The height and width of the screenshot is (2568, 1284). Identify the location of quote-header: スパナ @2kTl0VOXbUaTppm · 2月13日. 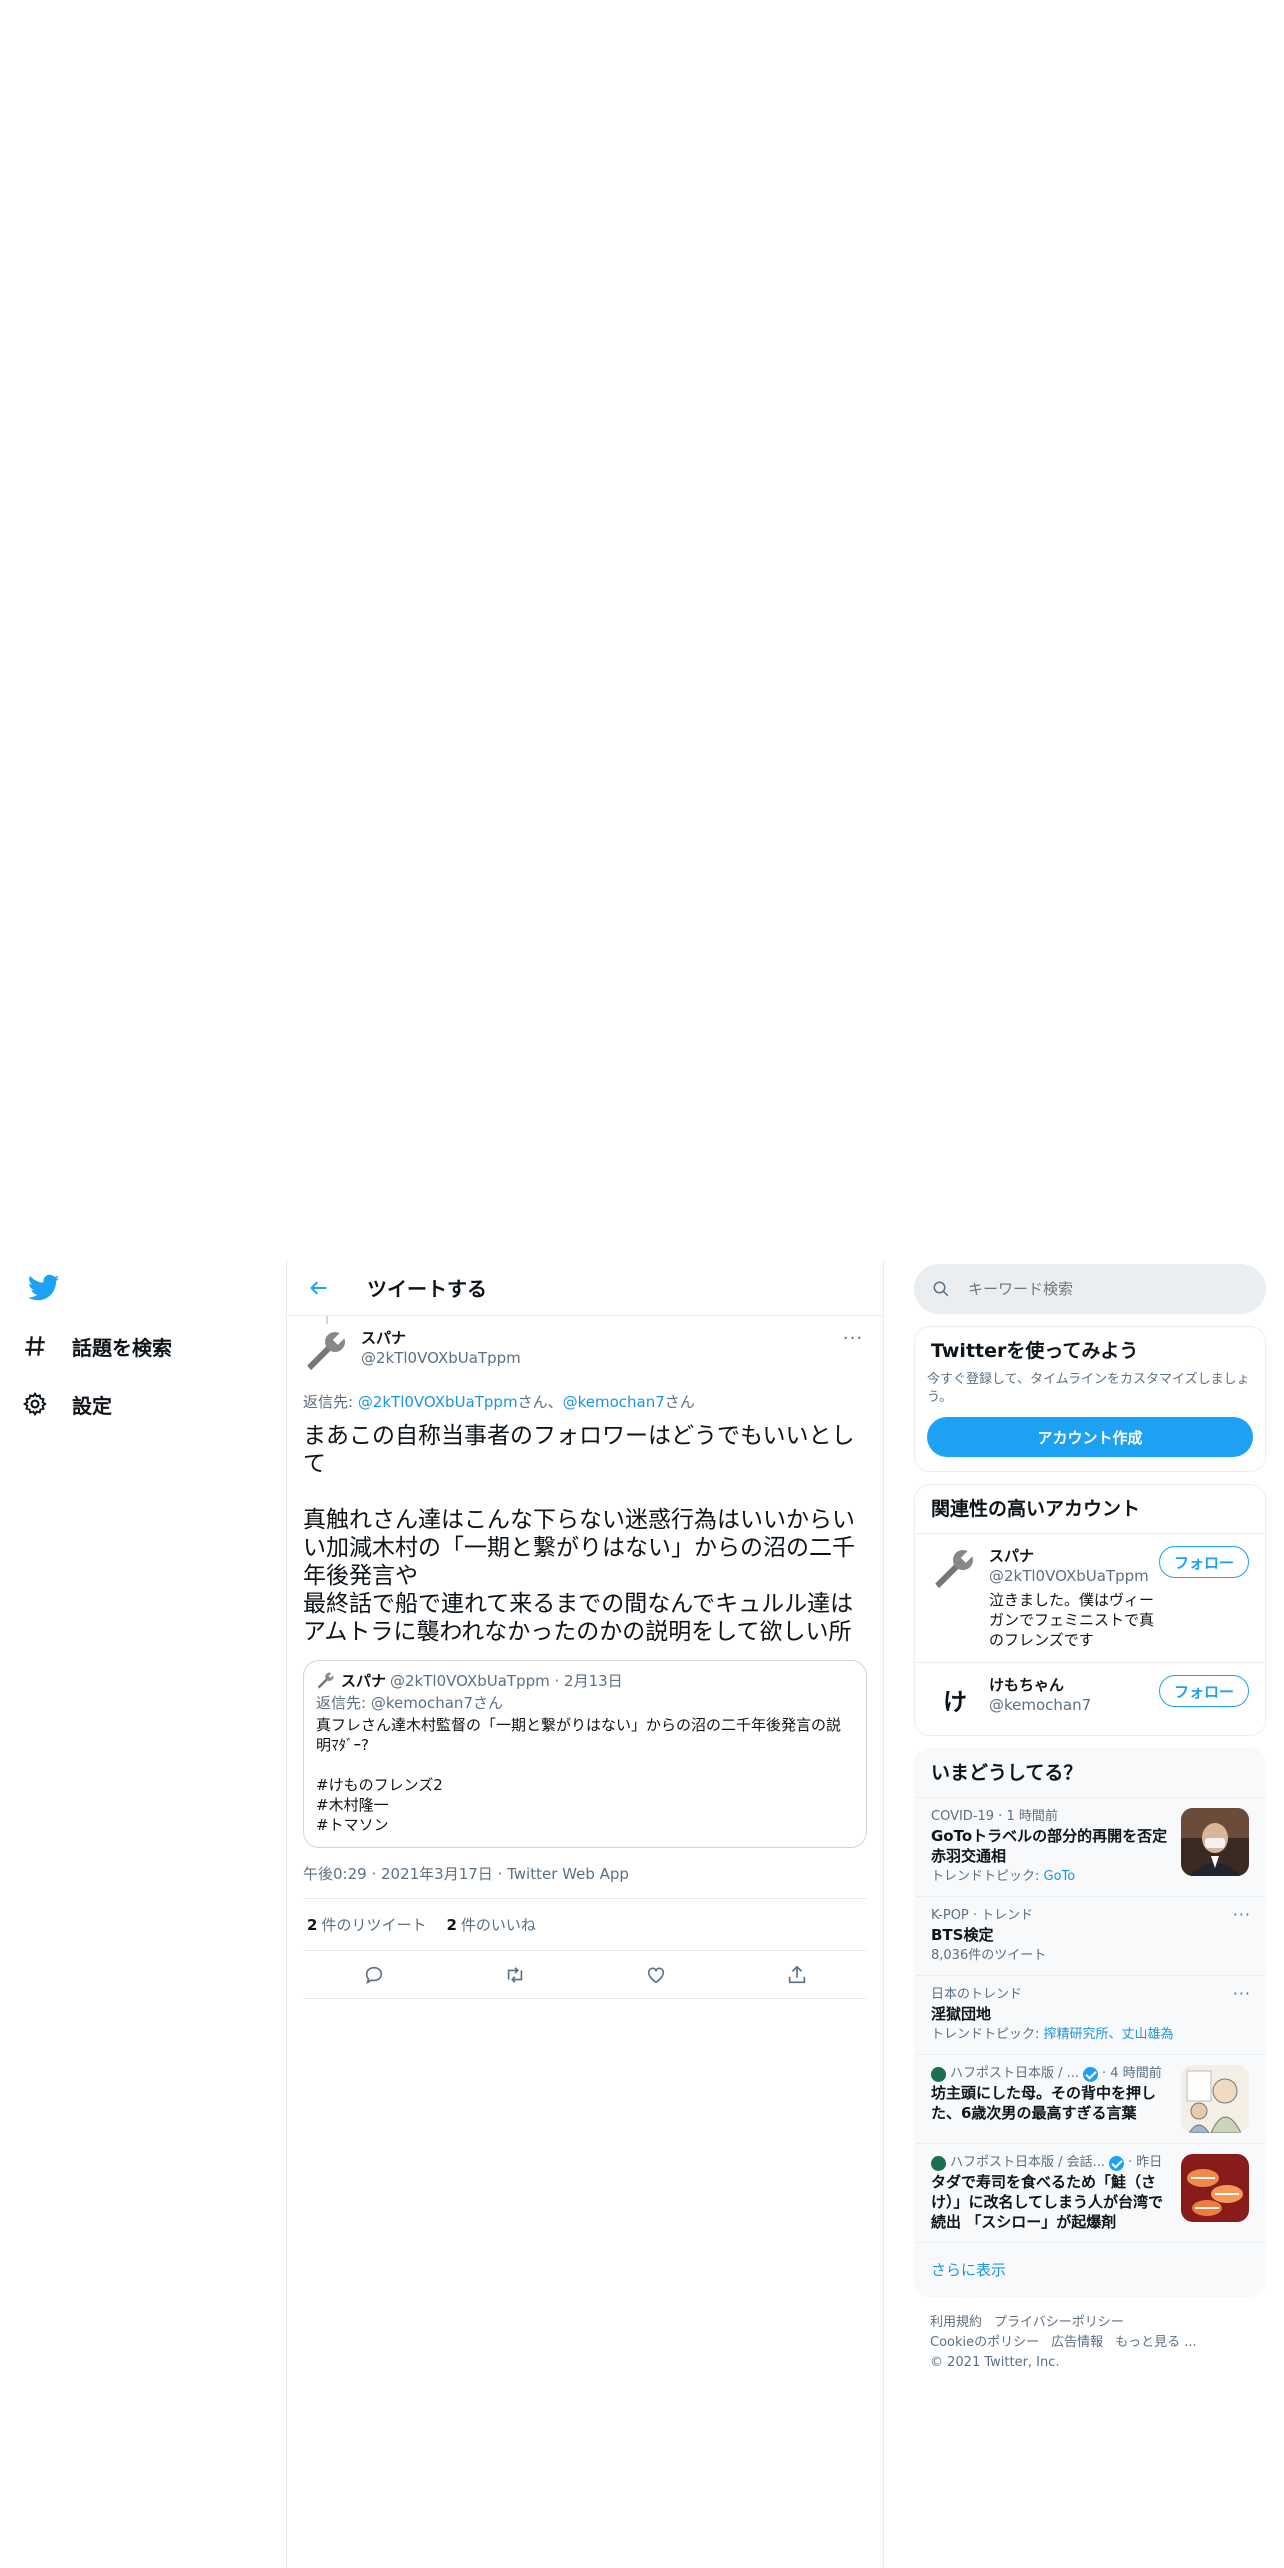
(585, 1681).